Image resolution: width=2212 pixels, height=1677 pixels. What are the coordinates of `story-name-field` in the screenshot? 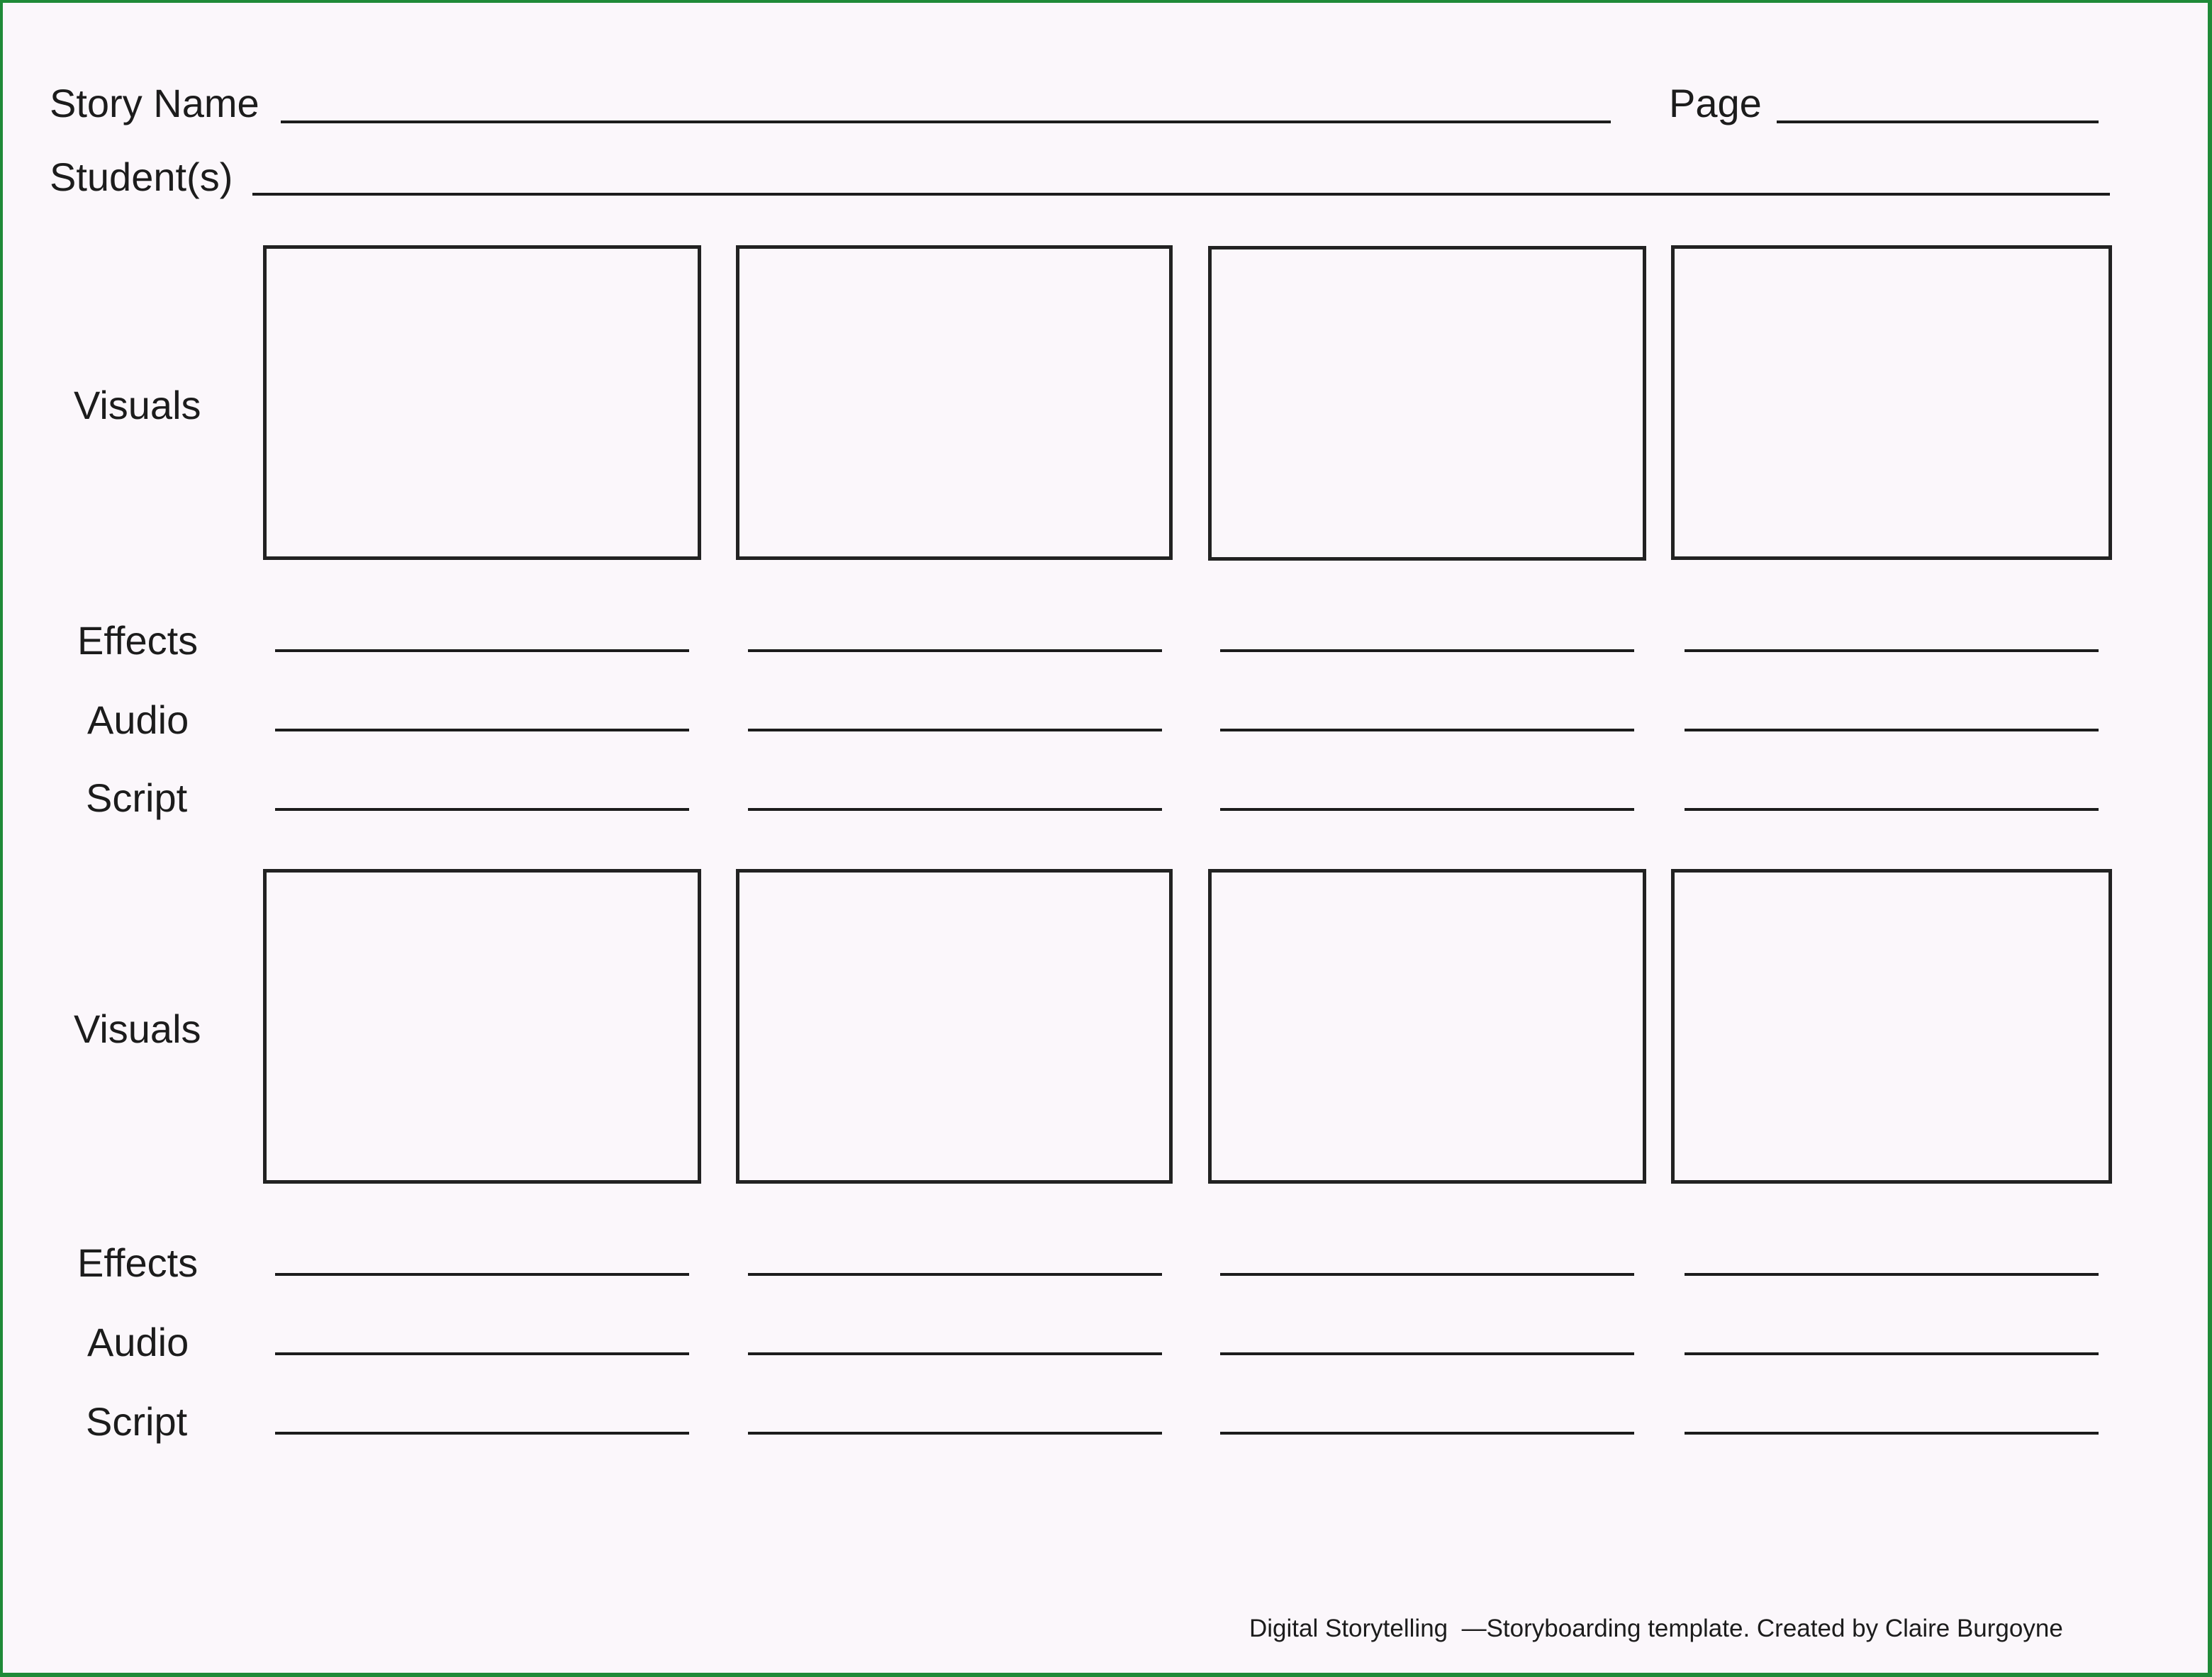 It's located at (946, 122).